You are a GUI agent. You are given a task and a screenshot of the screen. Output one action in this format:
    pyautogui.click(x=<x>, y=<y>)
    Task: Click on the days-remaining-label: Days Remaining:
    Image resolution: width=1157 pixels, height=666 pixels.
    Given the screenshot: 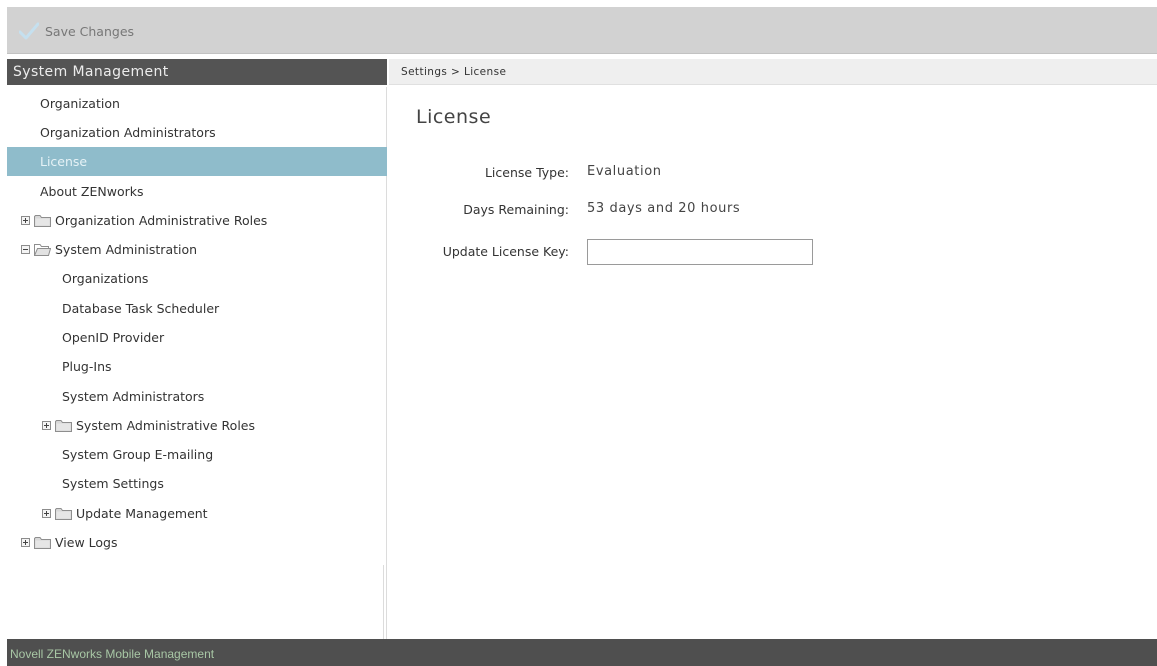 What is the action you would take?
    pyautogui.click(x=516, y=209)
    